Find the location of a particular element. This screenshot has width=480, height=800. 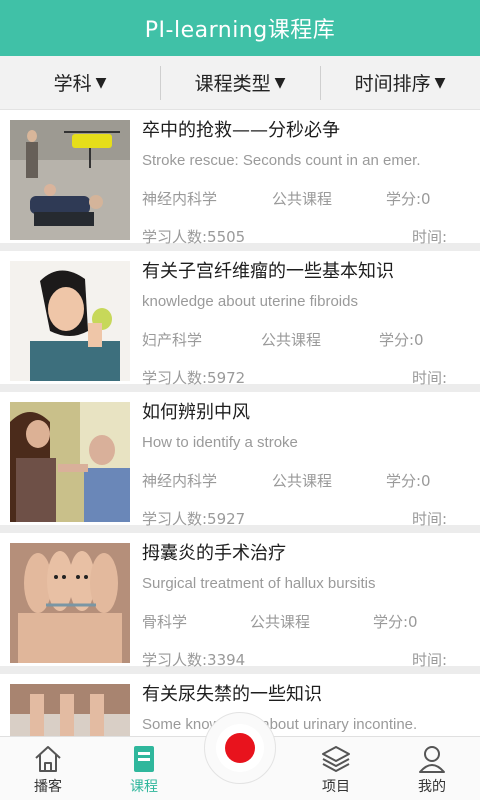

tab-podcast: 播客 is located at coordinates (48, 768).